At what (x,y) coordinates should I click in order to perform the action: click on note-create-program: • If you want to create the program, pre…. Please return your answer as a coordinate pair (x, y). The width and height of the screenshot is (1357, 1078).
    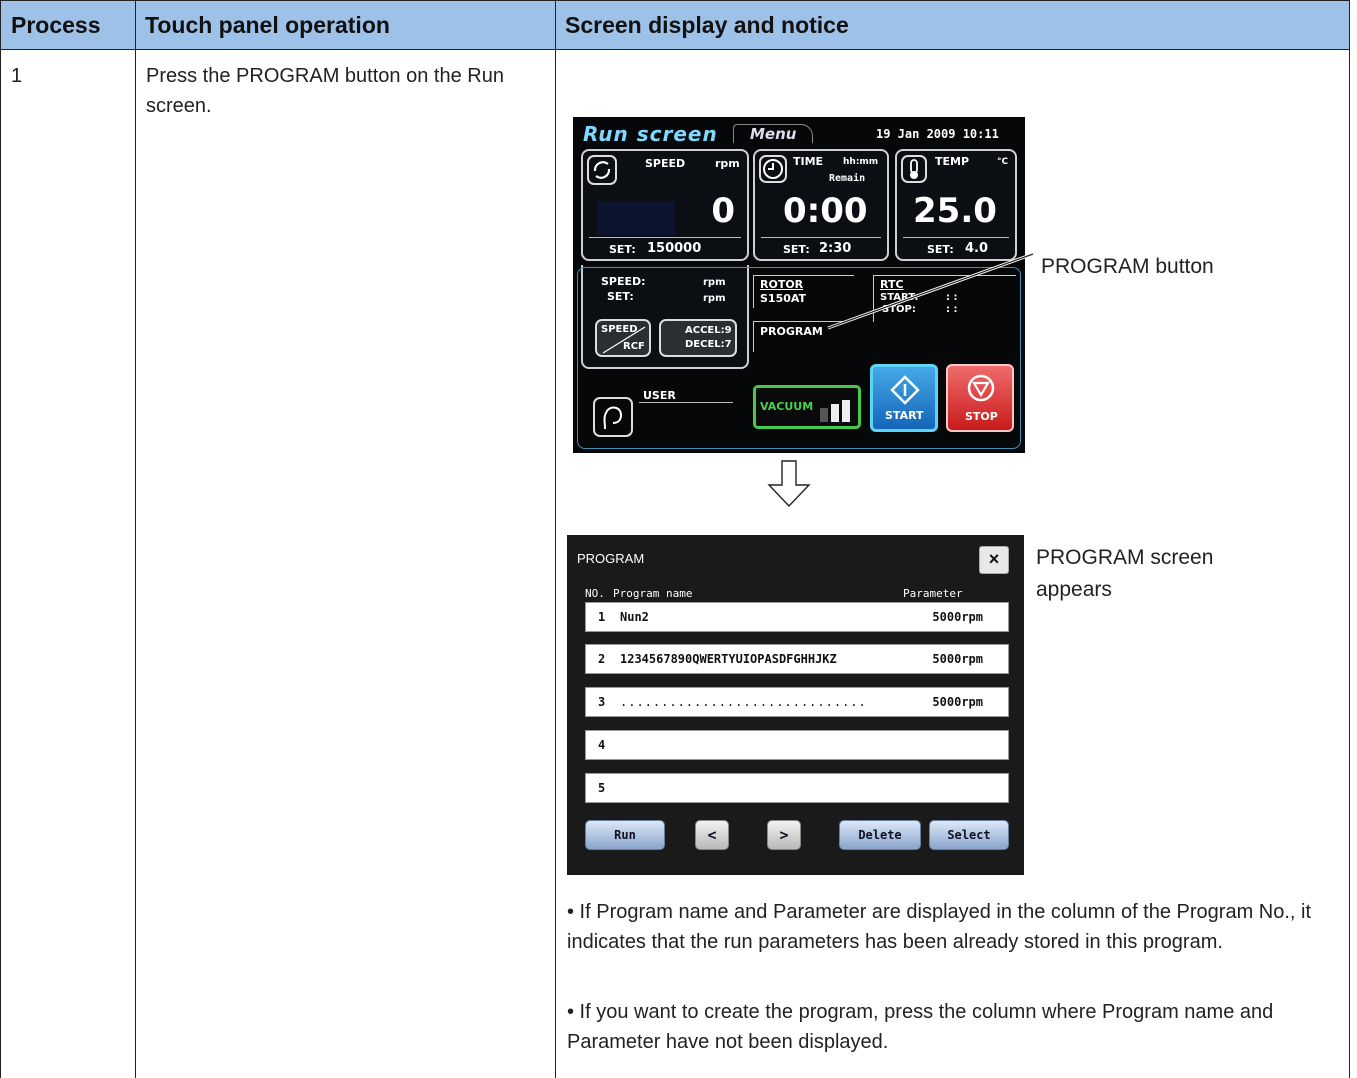
    Looking at the image, I should click on (920, 1027).